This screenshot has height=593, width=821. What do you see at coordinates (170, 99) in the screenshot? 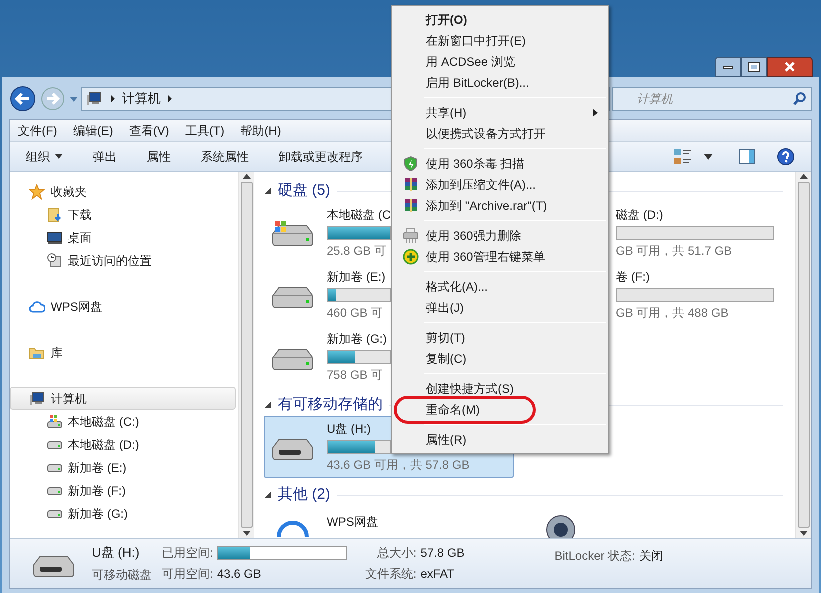
I see `chevron-icon` at bounding box center [170, 99].